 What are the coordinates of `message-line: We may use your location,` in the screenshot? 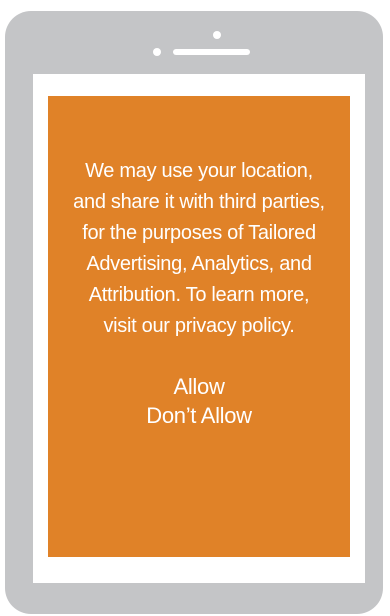 It's located at (199, 171).